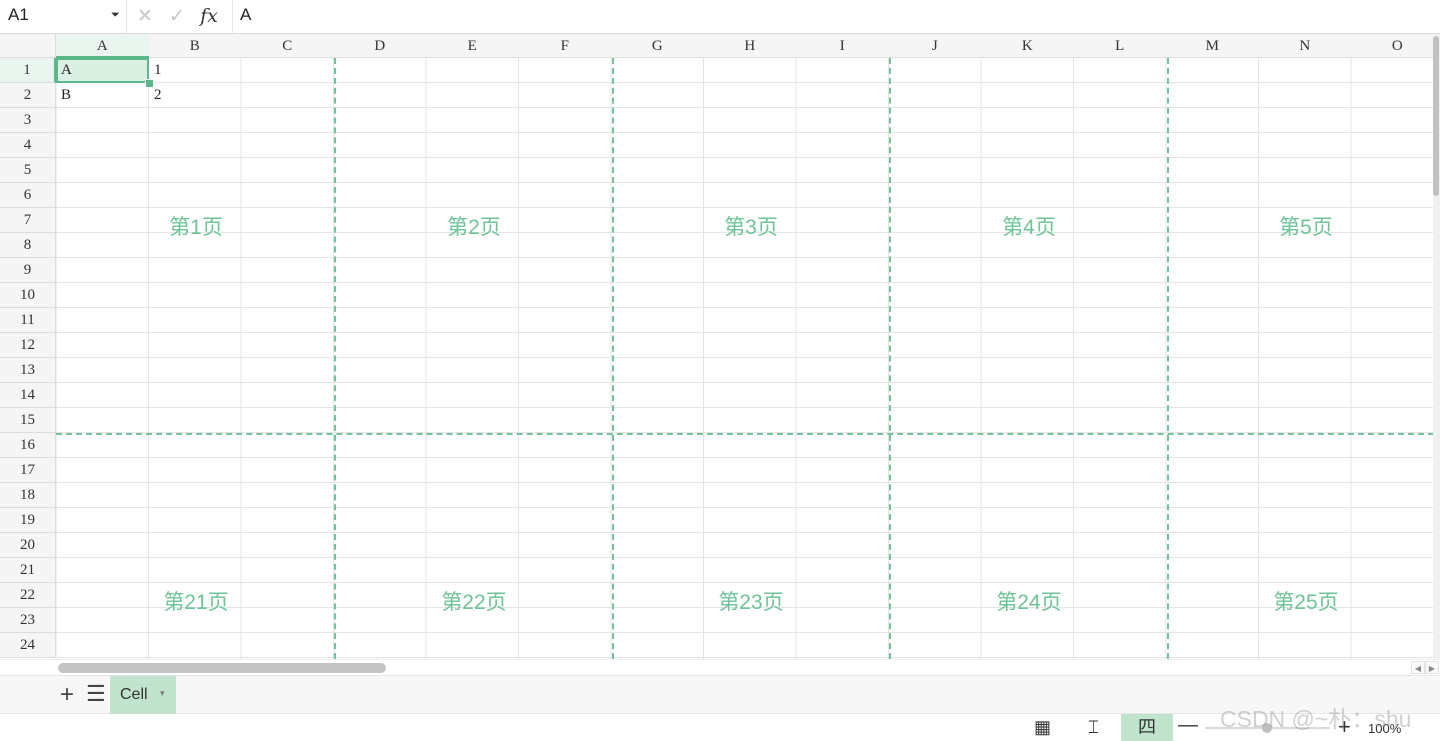 The width and height of the screenshot is (1440, 741). Describe the element at coordinates (196, 602) in the screenshot. I see `page-label: 第21页` at that location.